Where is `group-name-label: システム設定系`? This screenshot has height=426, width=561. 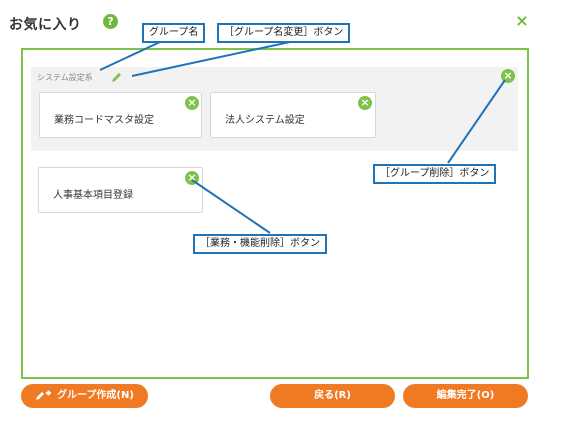
group-name-label: システム設定系 is located at coordinates (65, 77).